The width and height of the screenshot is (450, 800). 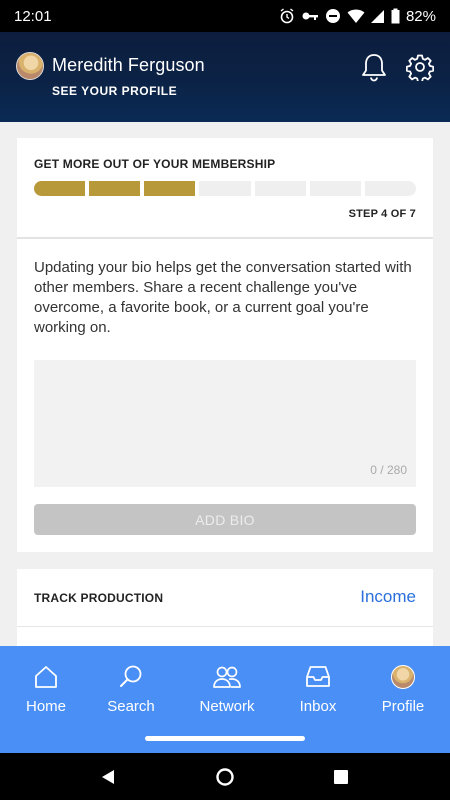 What do you see at coordinates (225, 519) in the screenshot?
I see `add-bio-button: ADD BIO` at bounding box center [225, 519].